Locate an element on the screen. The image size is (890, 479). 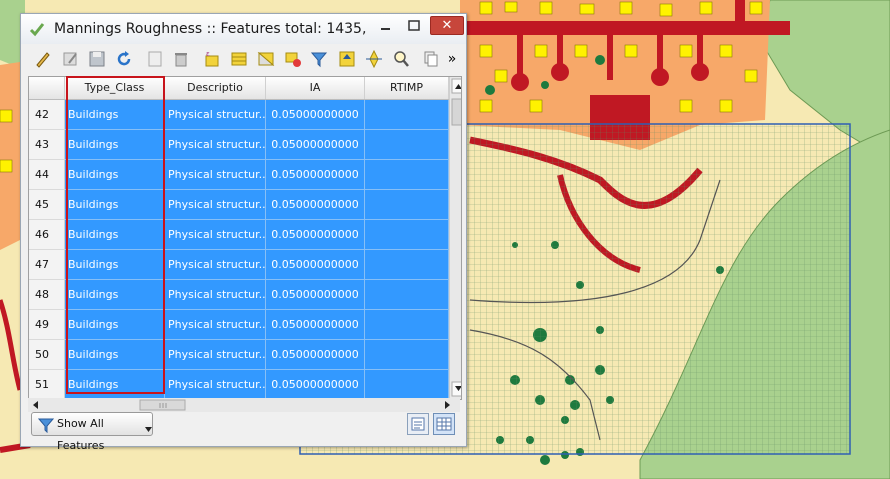
select-by-expression-button: ε is located at coordinates (213, 59).